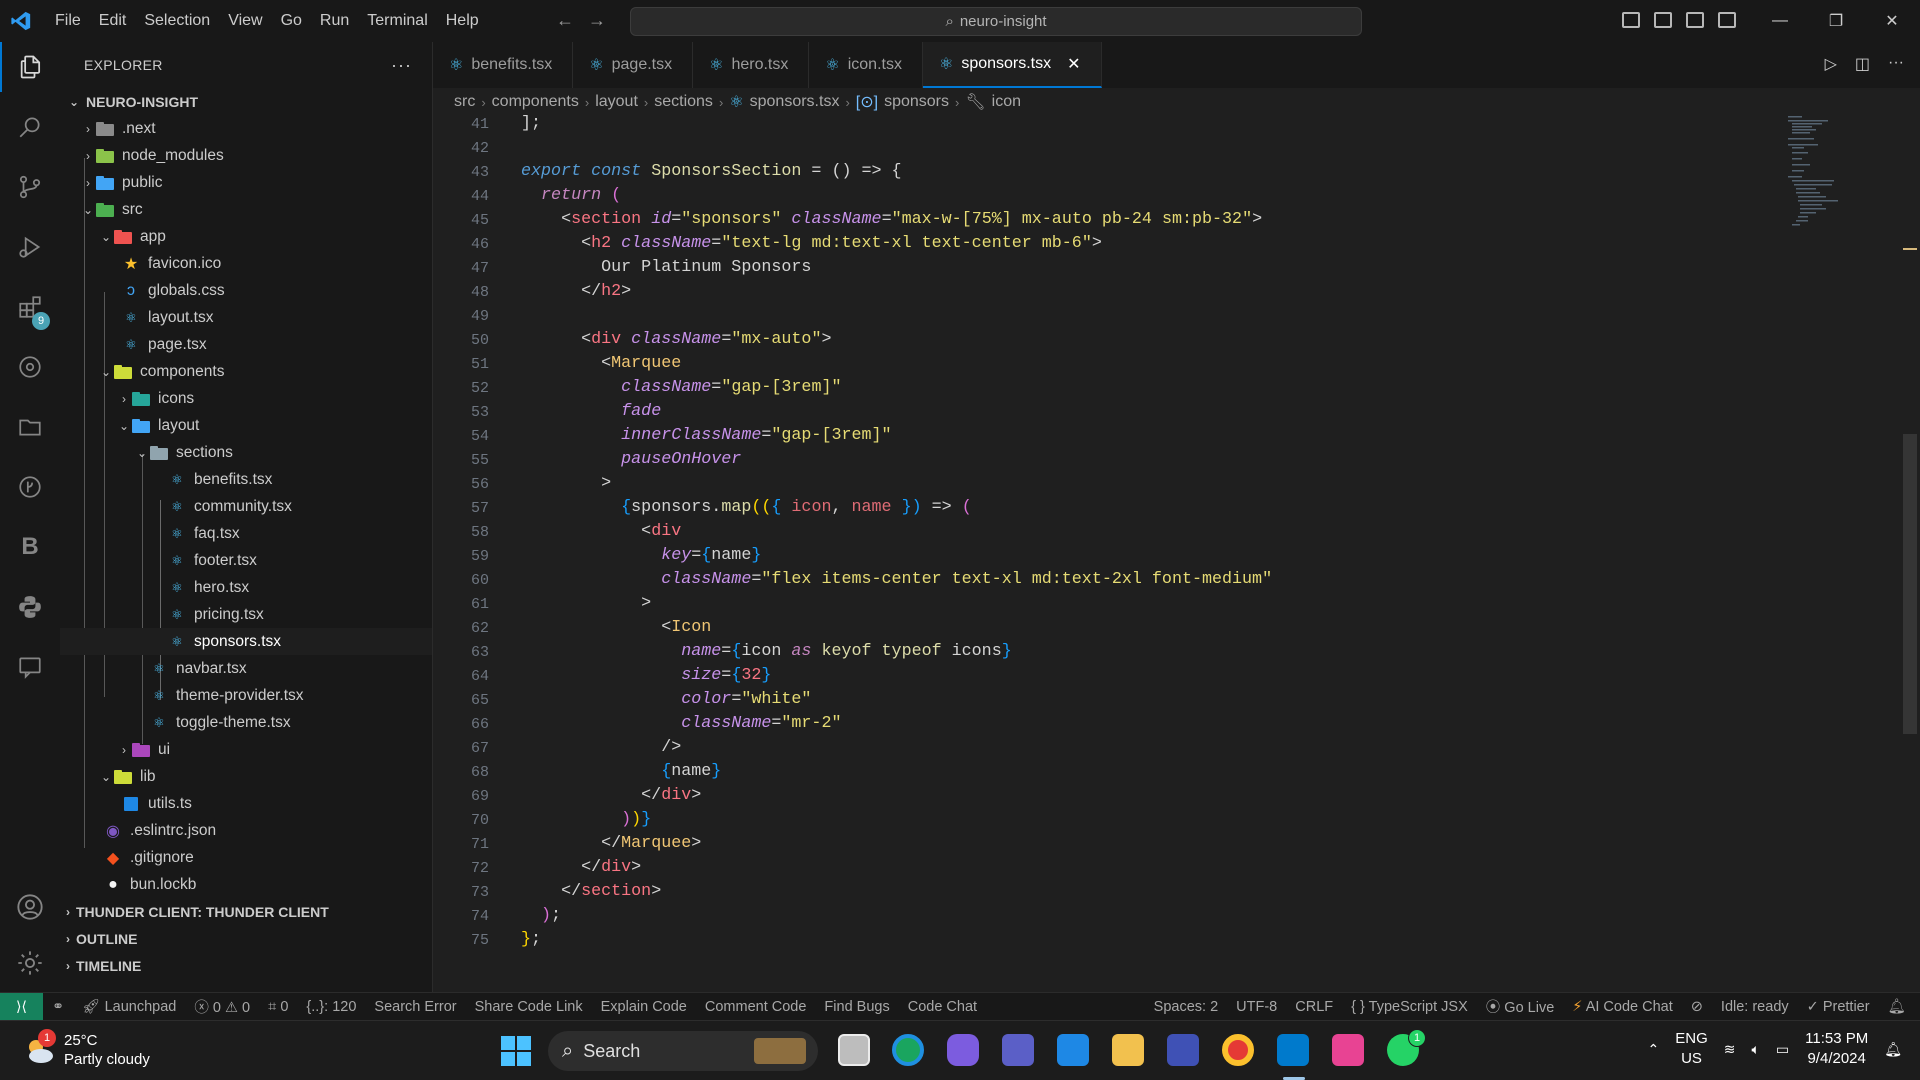  I want to click on teams-icon, so click(1018, 1050).